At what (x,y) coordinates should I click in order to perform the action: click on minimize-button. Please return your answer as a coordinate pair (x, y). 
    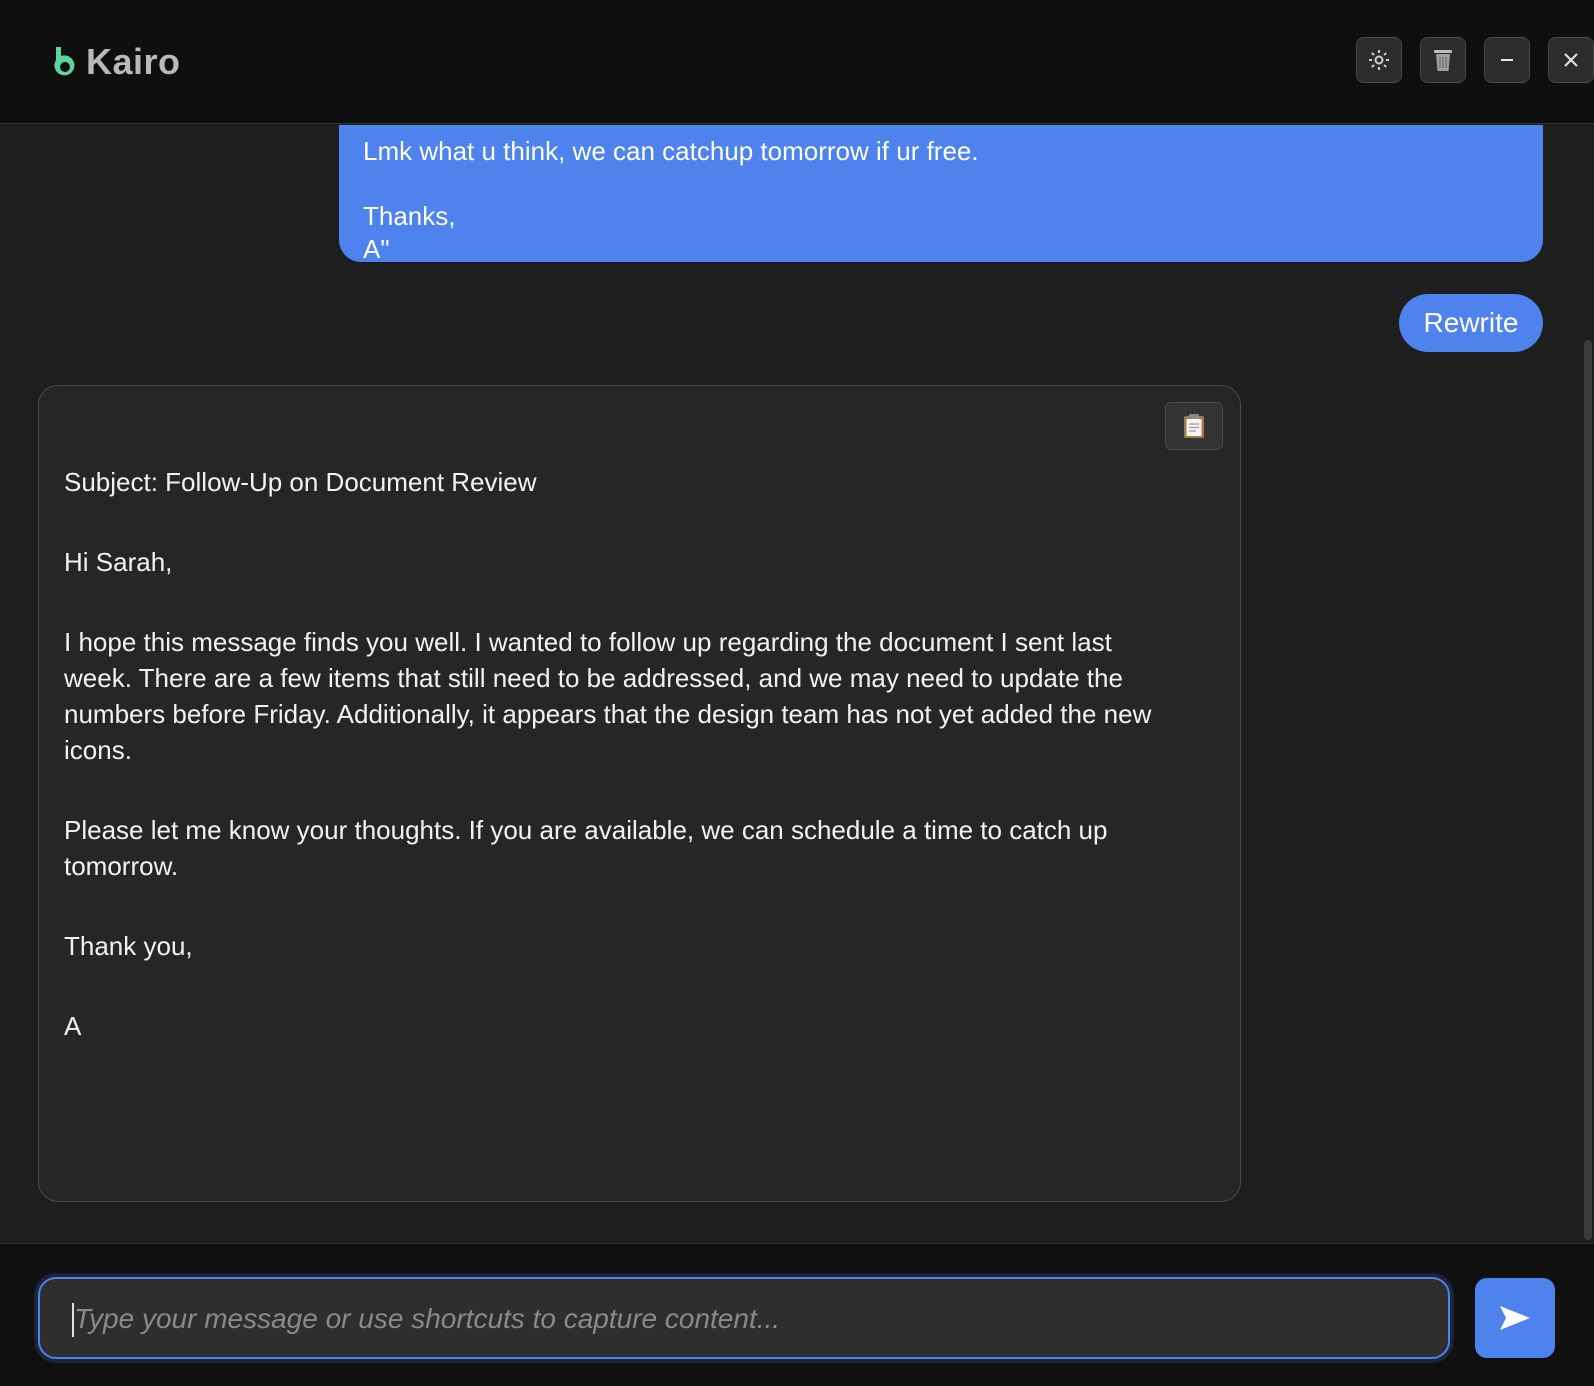
    Looking at the image, I should click on (1507, 60).